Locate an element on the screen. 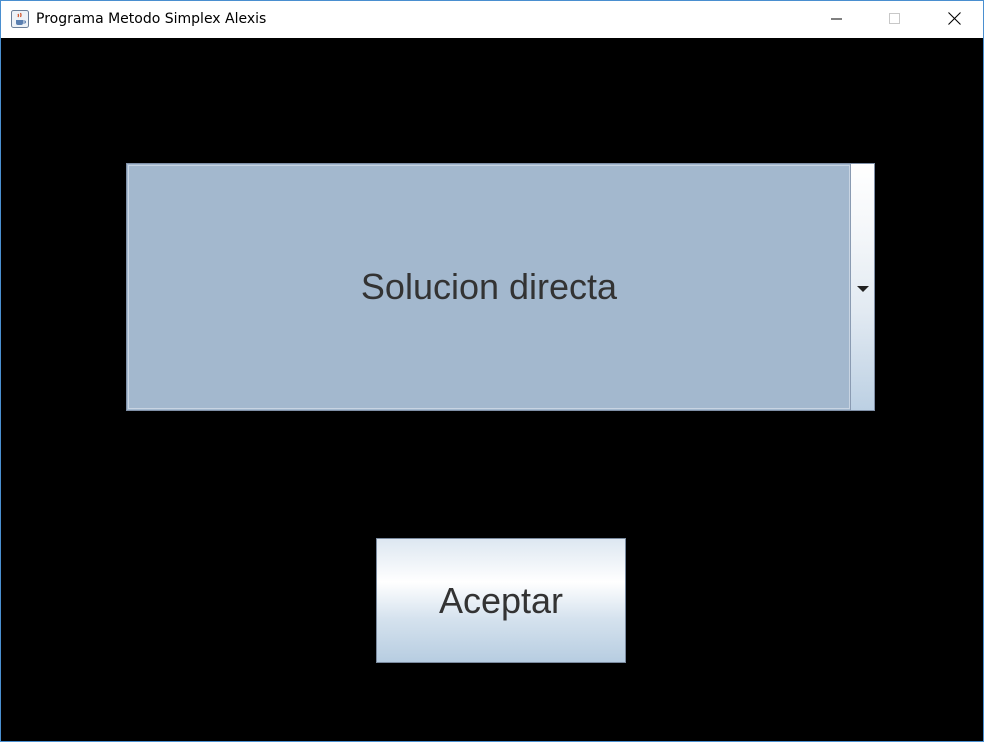 The height and width of the screenshot is (742, 984). combobox-dropdown-button is located at coordinates (862, 287).